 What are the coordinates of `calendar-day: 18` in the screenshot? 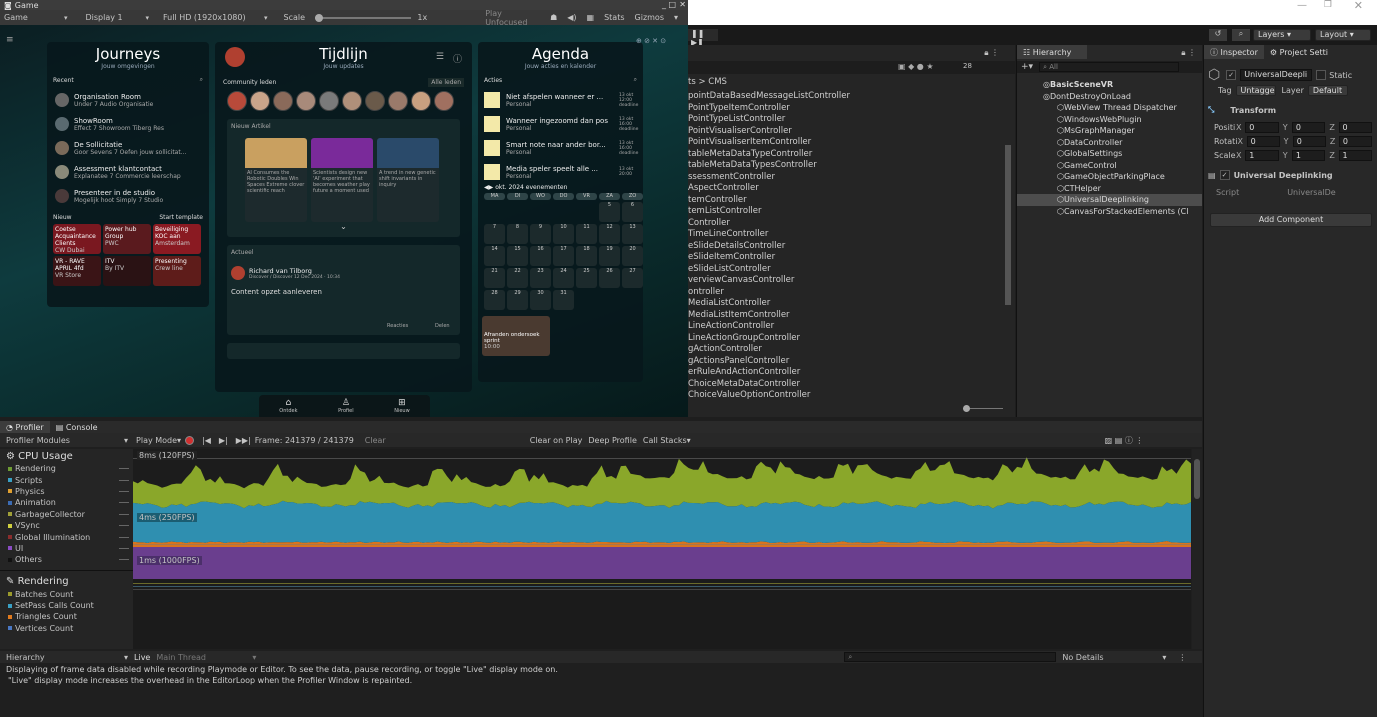 It's located at (586, 256).